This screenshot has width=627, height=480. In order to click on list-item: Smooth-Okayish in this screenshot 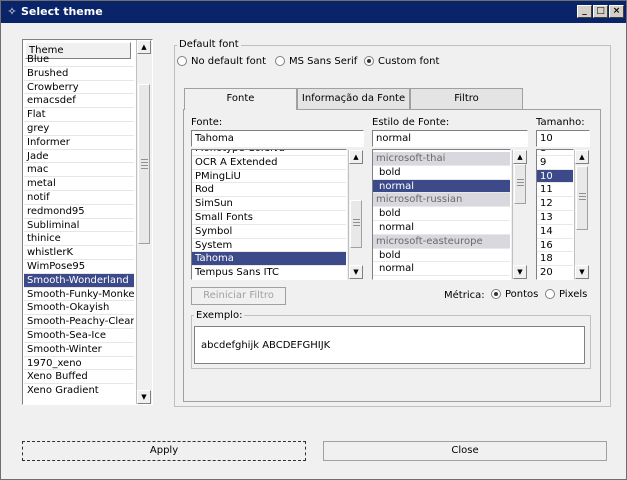, I will do `click(79, 308)`.